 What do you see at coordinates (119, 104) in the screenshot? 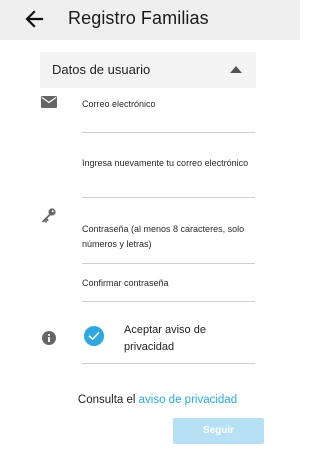
I see `email-placeholder: Correo electrónico` at bounding box center [119, 104].